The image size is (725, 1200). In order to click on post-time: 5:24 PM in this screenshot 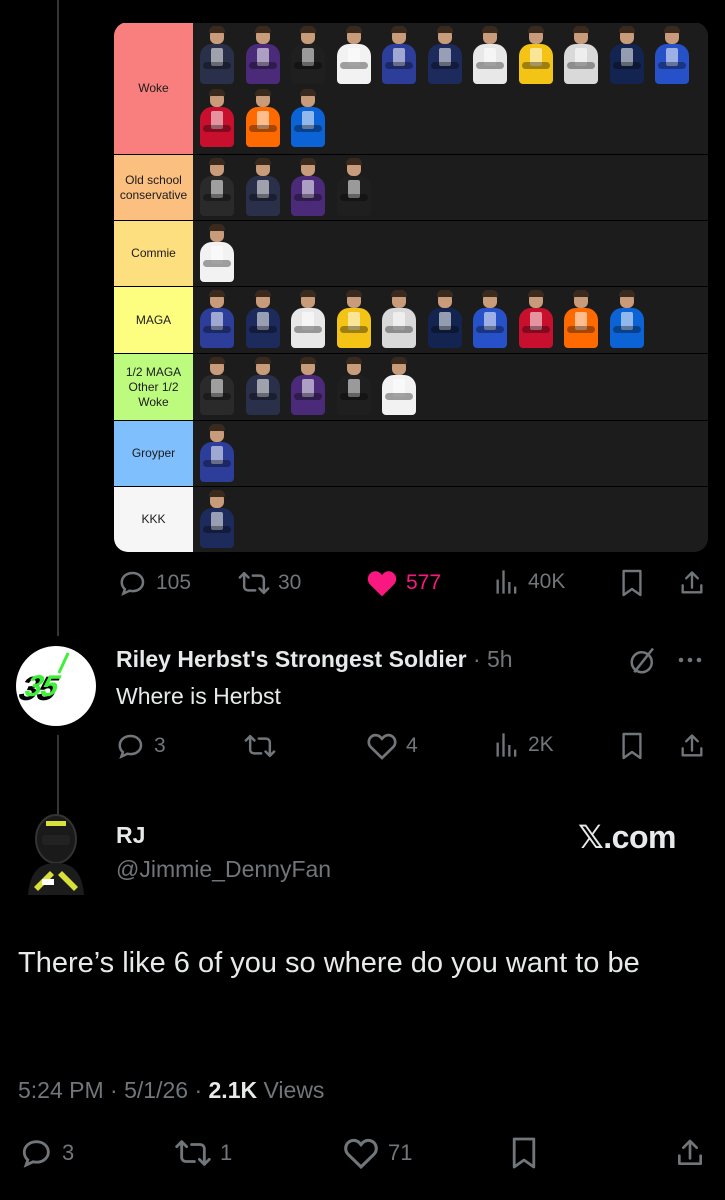, I will do `click(61, 1090)`.